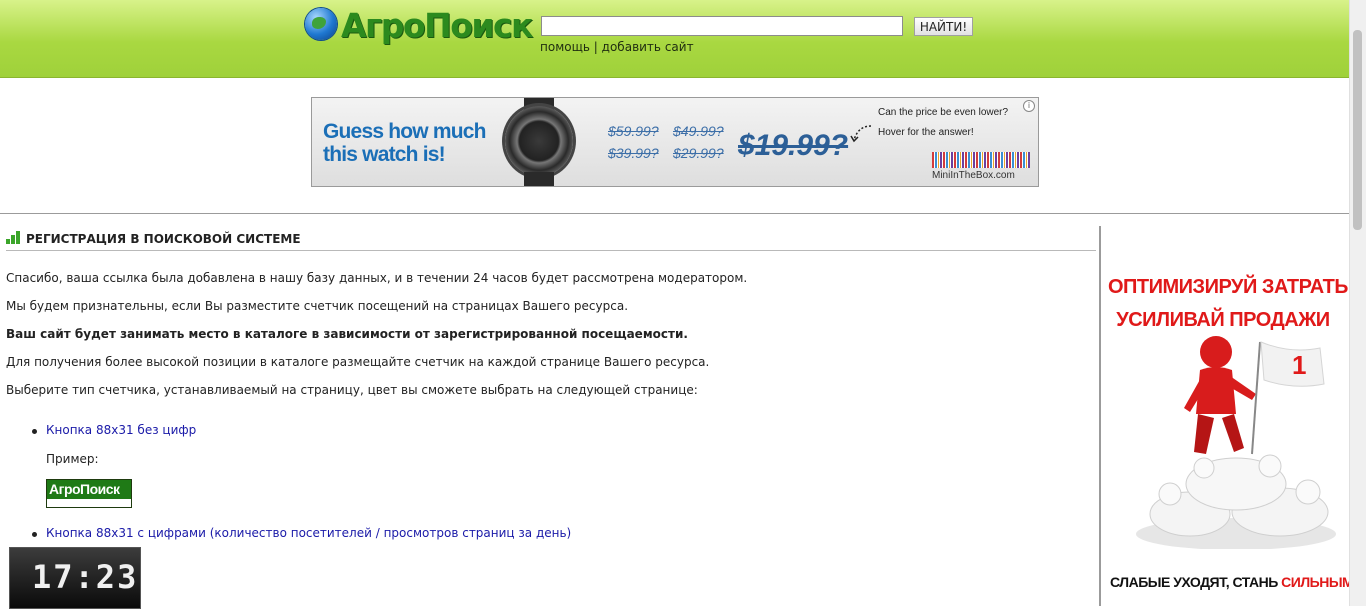  Describe the element at coordinates (539, 179) in the screenshot. I see `watch-strap` at that location.